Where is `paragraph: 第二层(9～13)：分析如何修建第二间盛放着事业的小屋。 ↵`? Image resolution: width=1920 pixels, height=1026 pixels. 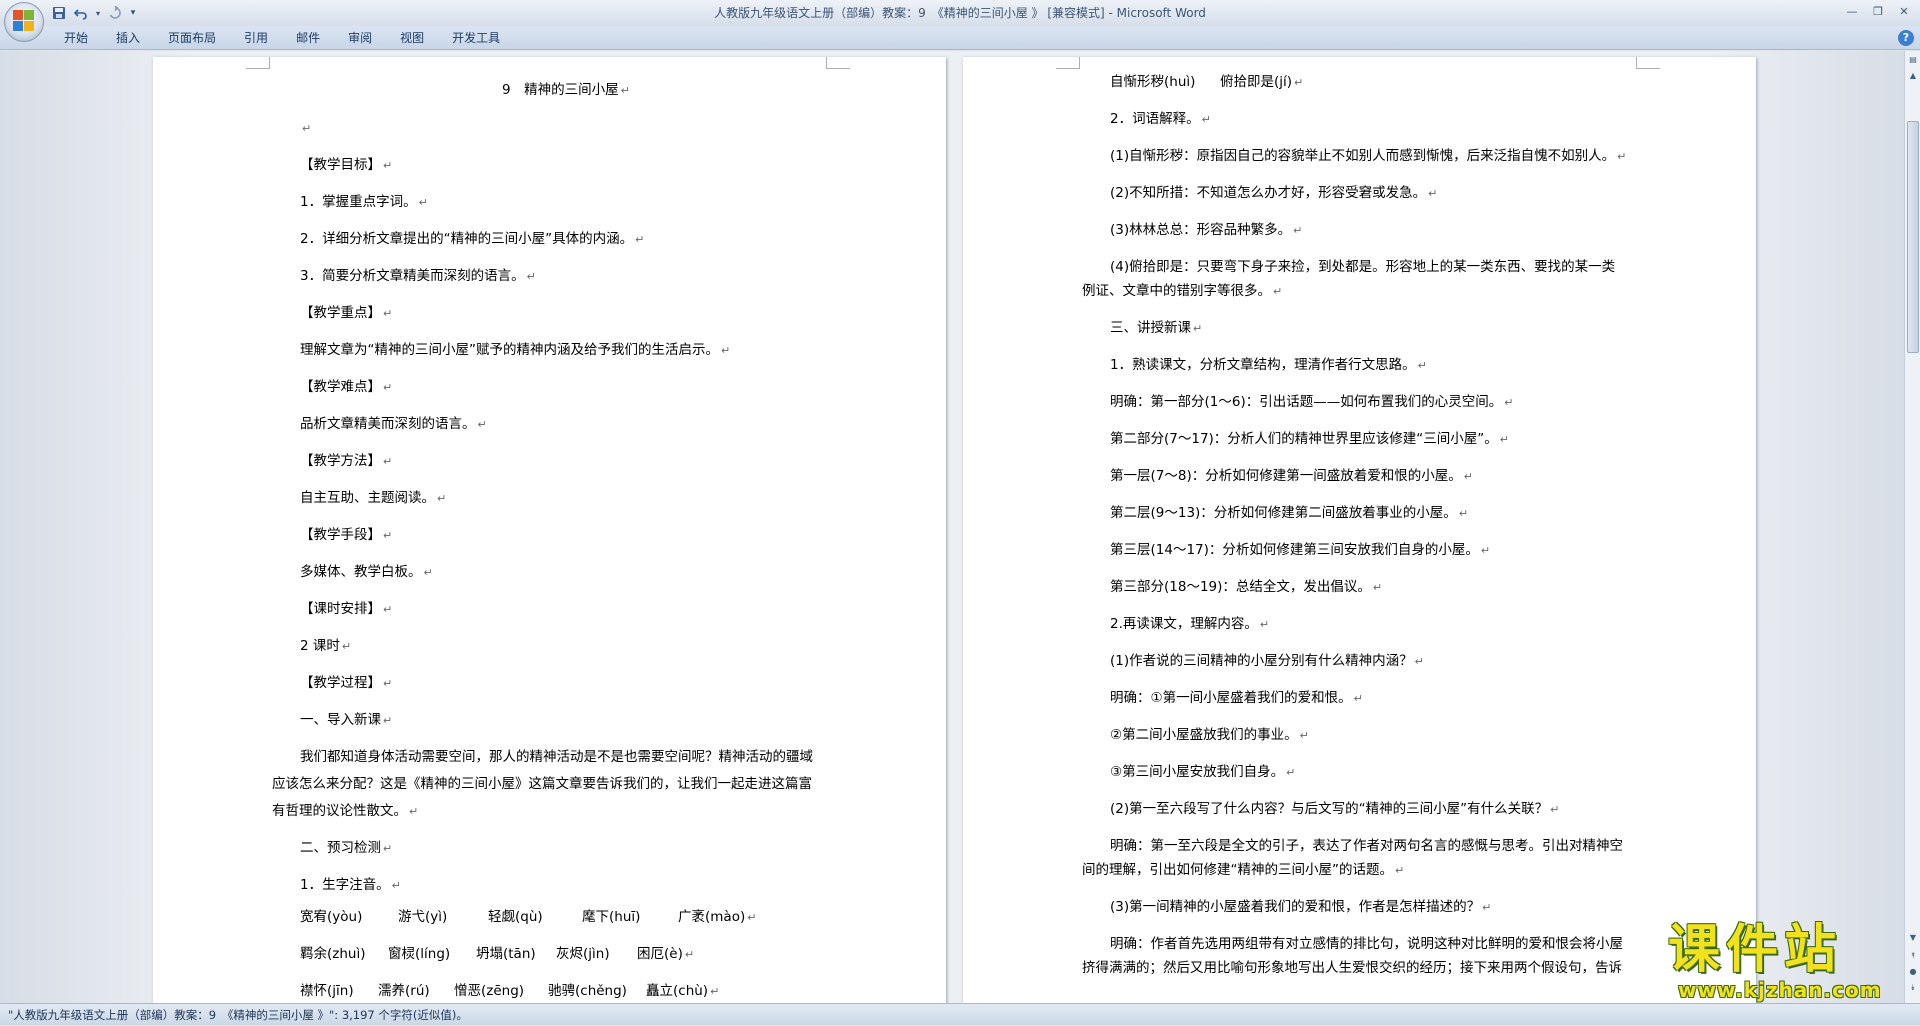
paragraph: 第二层(9～13)：分析如何修建第二间盛放着事业的小屋。 ↵ is located at coordinates (1289, 513).